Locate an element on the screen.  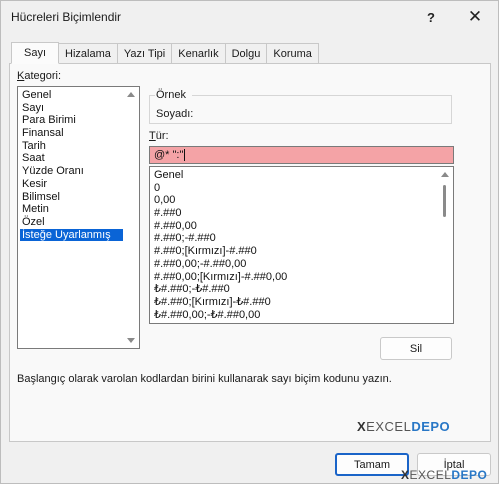
format-code-item: 0,00 is located at coordinates (294, 200).